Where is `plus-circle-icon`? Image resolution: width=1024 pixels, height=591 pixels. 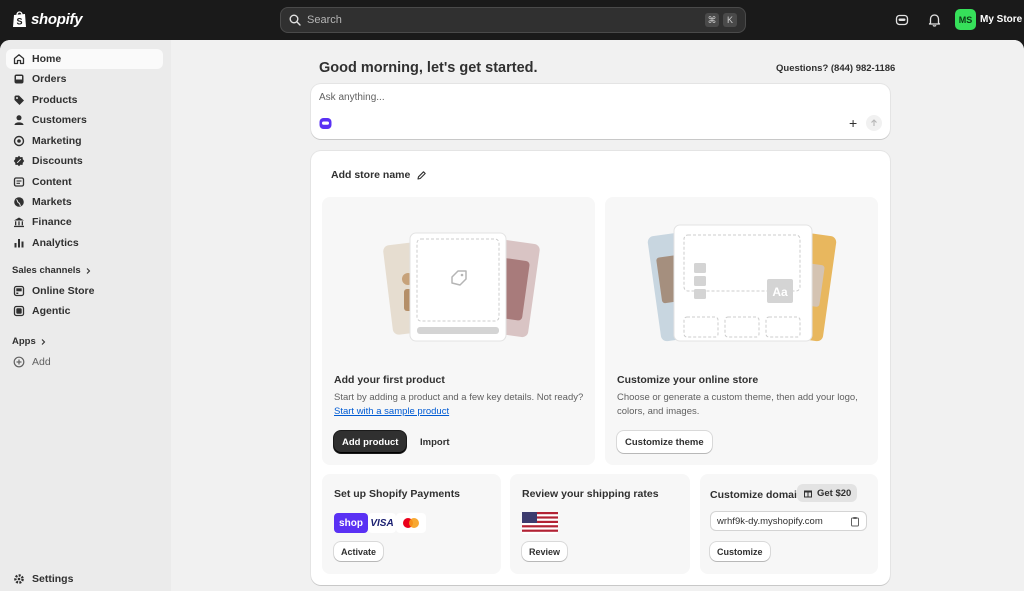 plus-circle-icon is located at coordinates (19, 362).